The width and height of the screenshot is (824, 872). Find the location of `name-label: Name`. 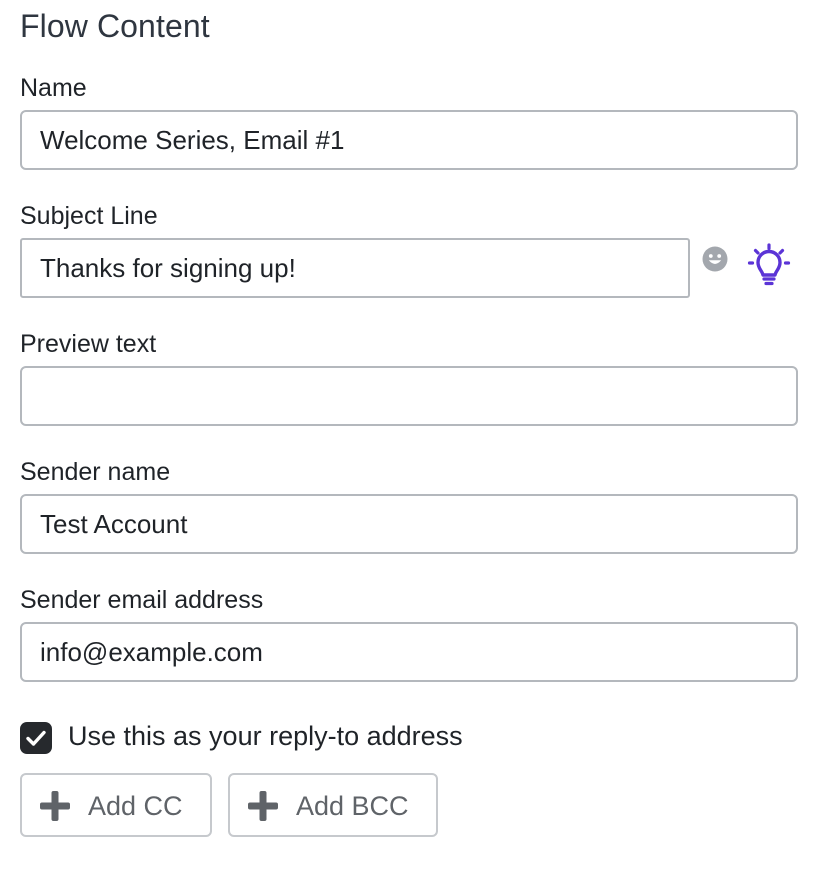

name-label: Name is located at coordinates (53, 88).